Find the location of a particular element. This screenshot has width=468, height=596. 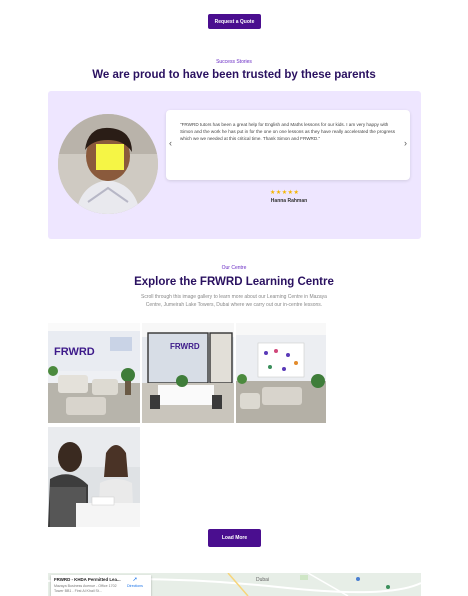

frwrd-wall-logo: FRWRD is located at coordinates (74, 352).